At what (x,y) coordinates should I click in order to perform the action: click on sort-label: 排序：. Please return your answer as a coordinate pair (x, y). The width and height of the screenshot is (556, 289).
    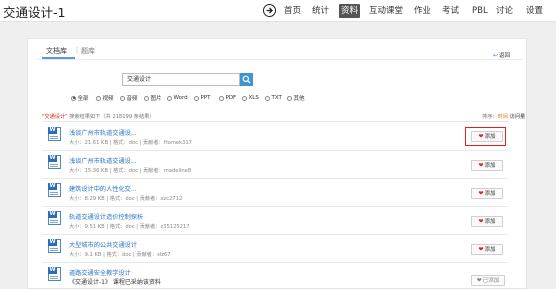
    Looking at the image, I should click on (490, 117).